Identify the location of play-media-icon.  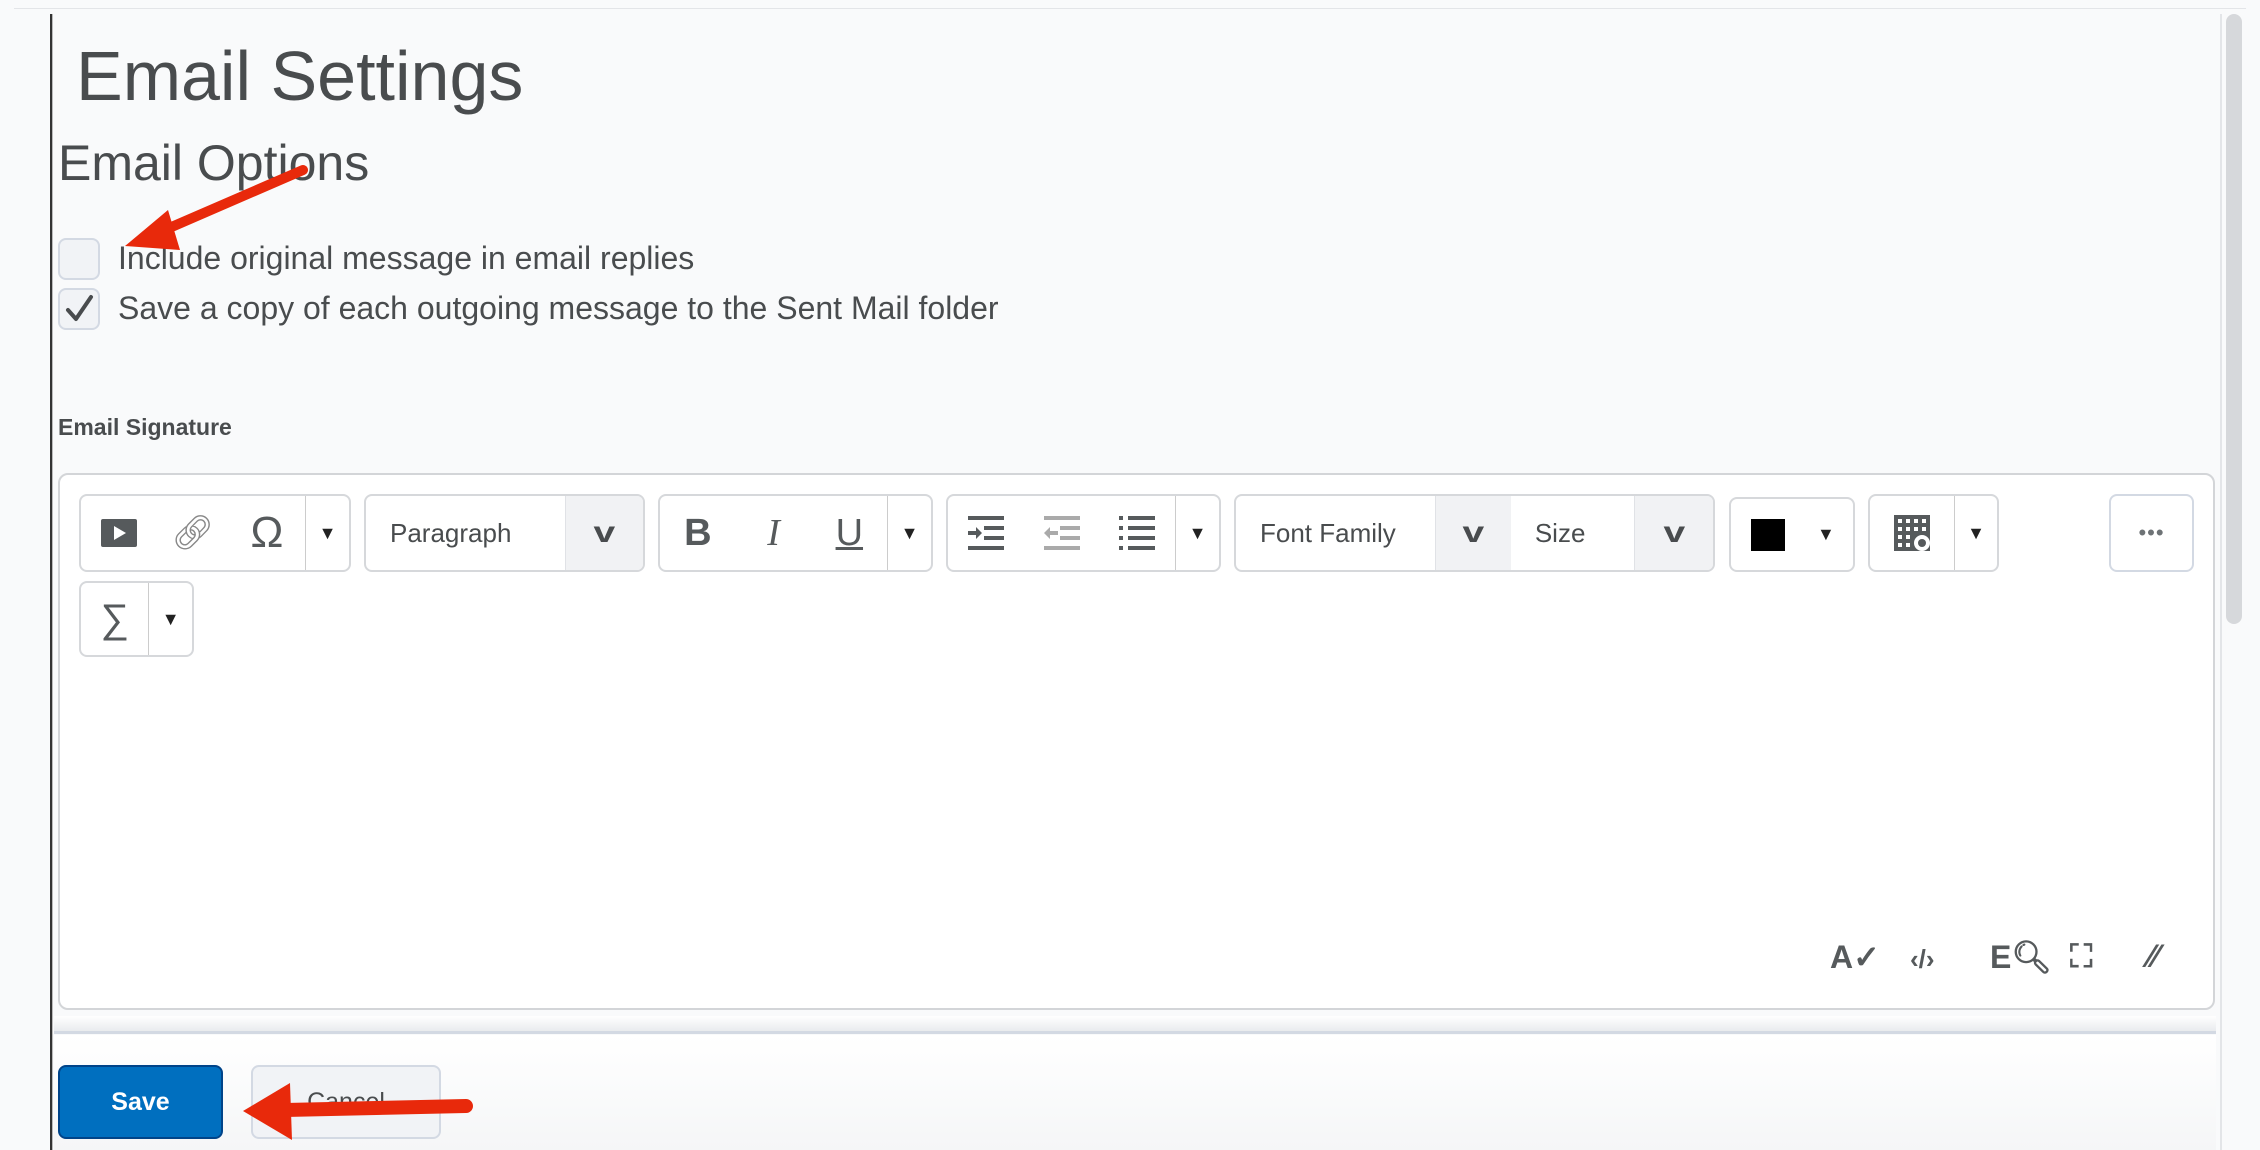
(119, 533).